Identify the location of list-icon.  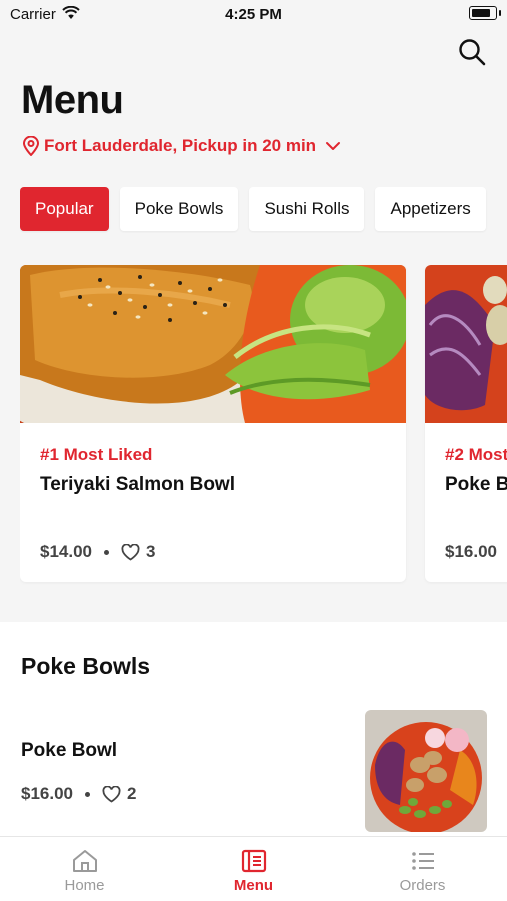
(422, 861).